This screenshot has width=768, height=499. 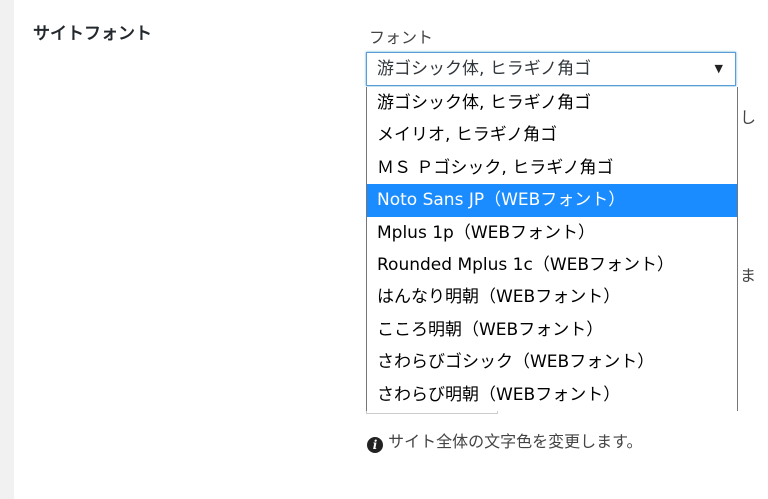 I want to click on font-select: 游ゴシック体, ヒラギノ角ゴ ▼, so click(x=551, y=69).